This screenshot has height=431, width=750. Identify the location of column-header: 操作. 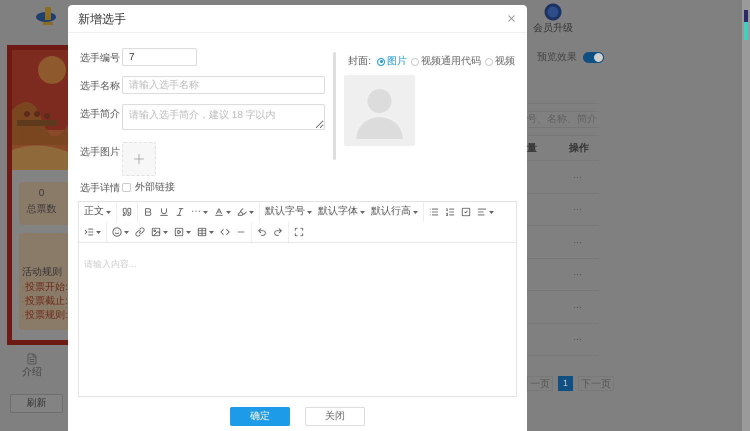
(579, 149).